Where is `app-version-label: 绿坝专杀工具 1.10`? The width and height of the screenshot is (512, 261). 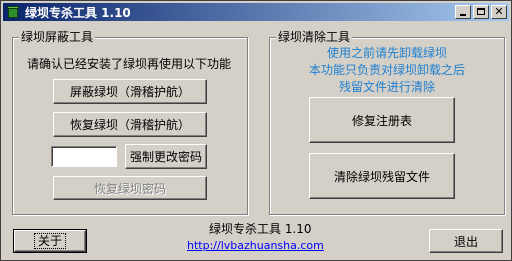 app-version-label: 绿坝专杀工具 1.10 is located at coordinates (260, 229).